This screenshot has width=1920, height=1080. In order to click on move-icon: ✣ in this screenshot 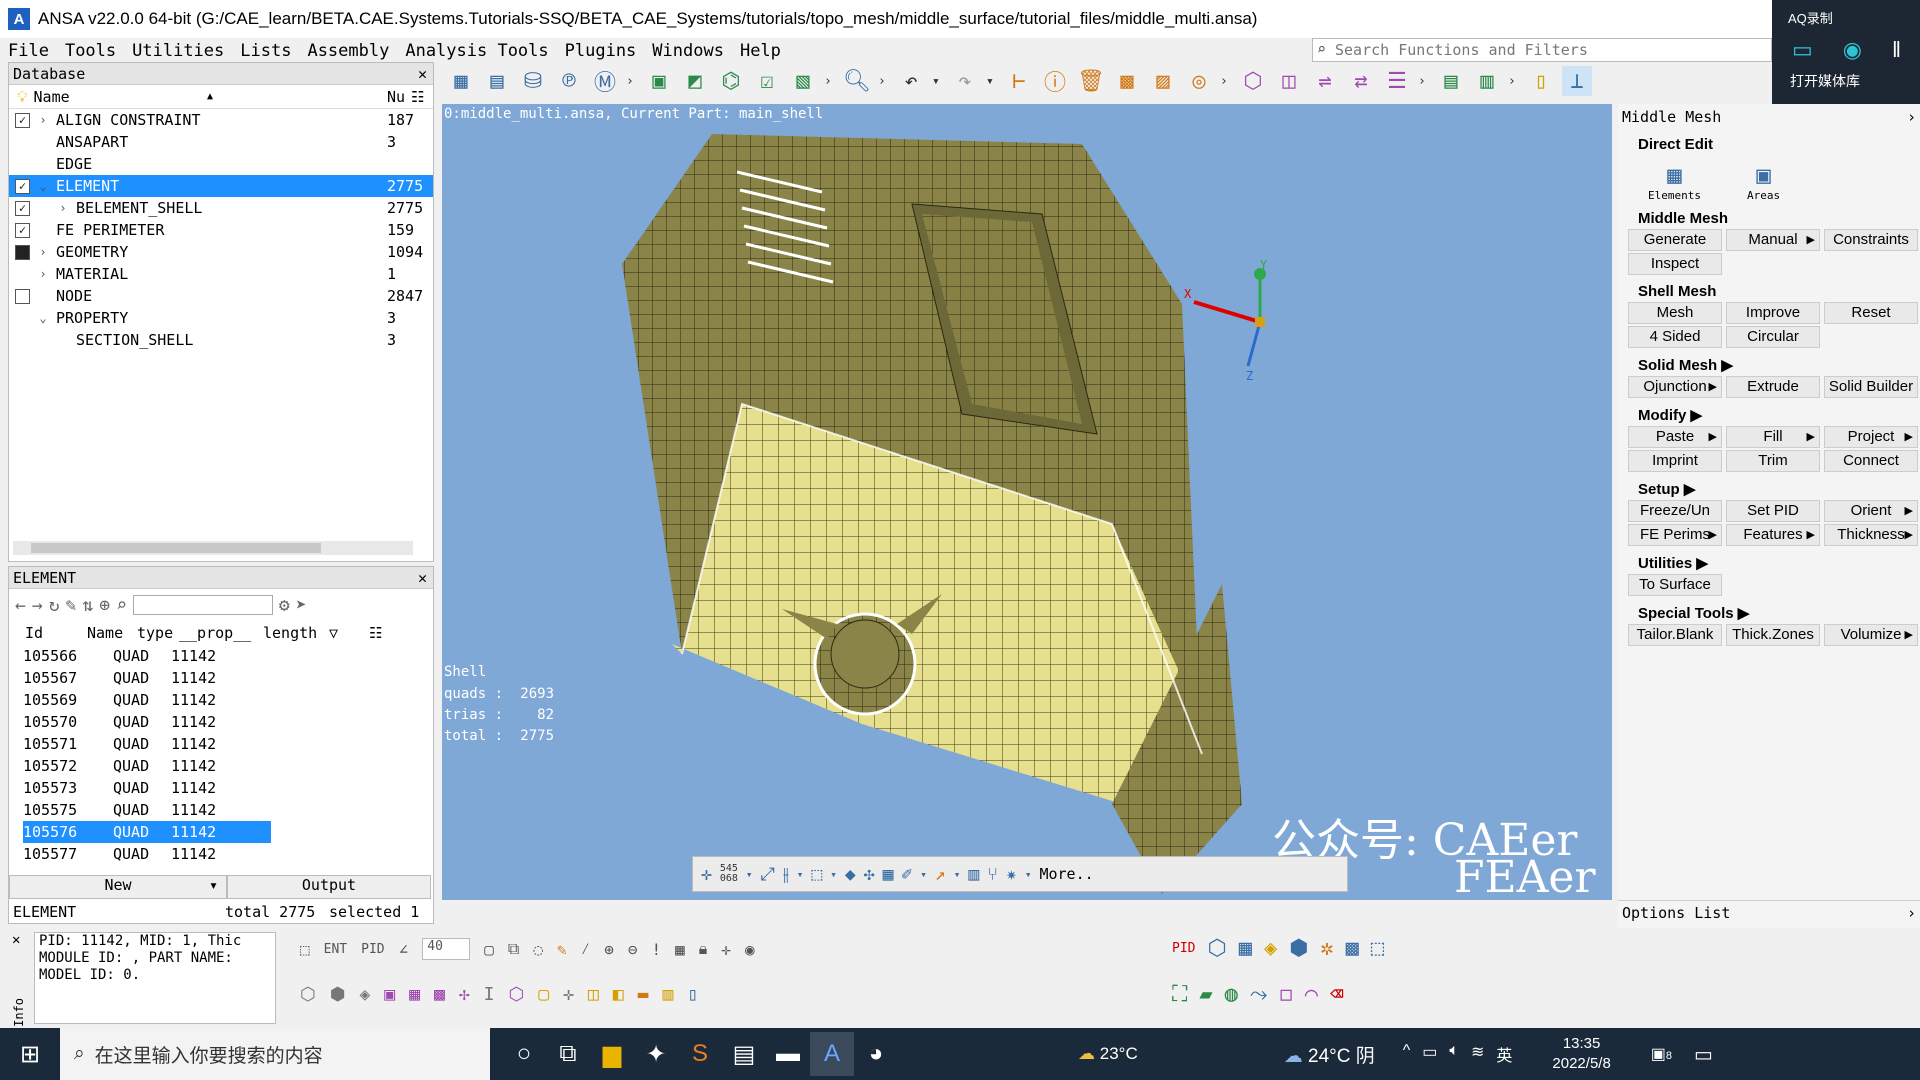, I will do `click(869, 874)`.